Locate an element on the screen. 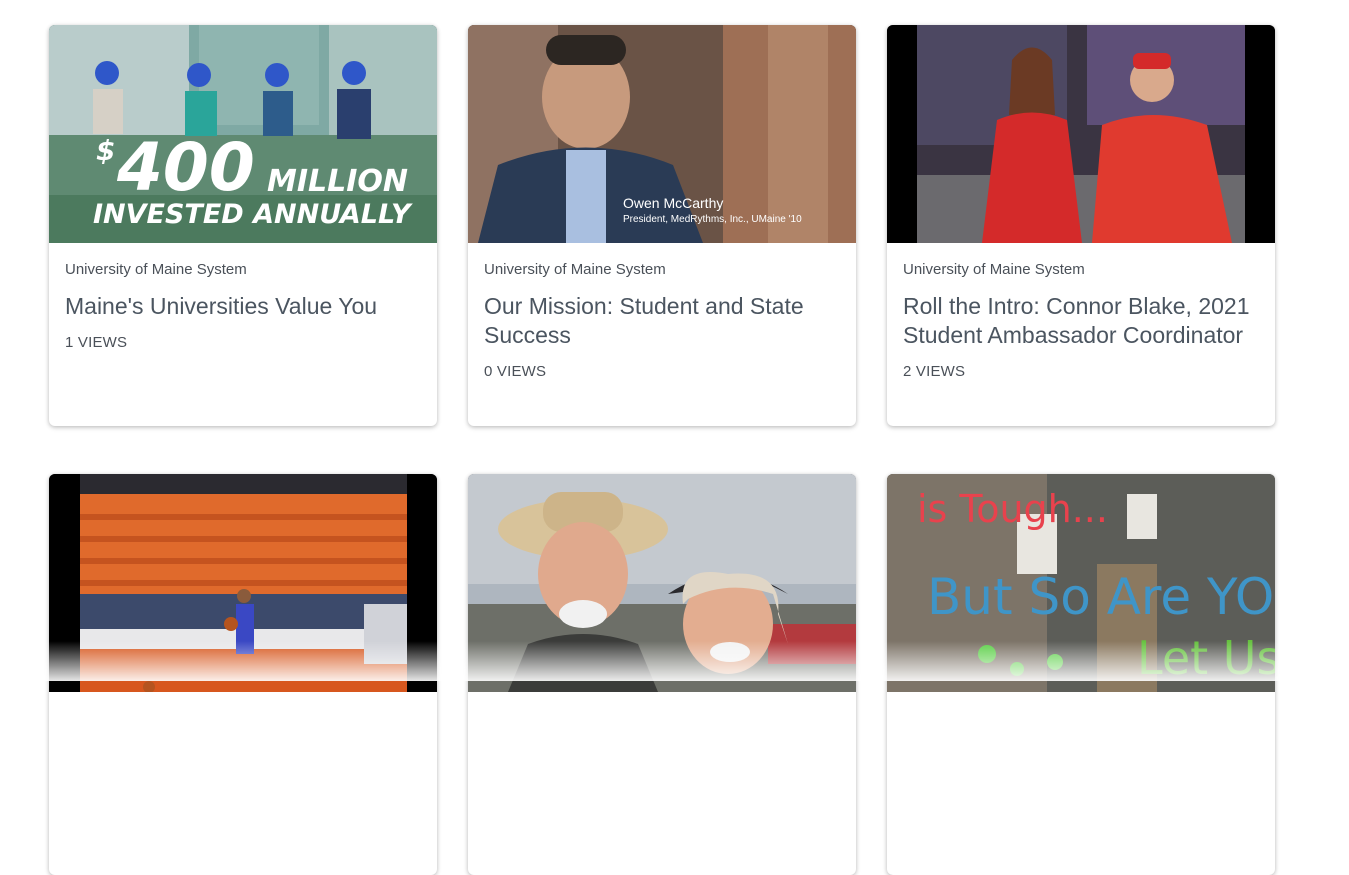  overlay-amount: 400 is located at coordinates (185, 167).